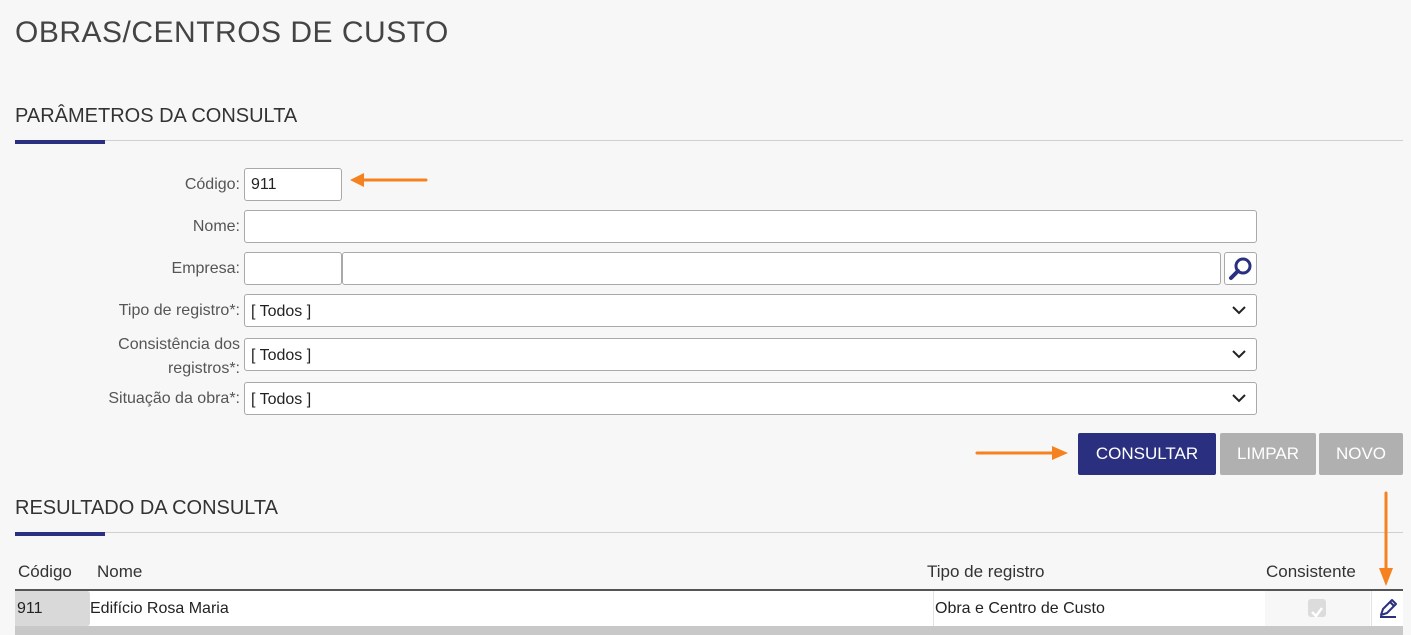  What do you see at coordinates (156, 116) in the screenshot?
I see `params-section-title: PARÂMETROS DA CONSULTA` at bounding box center [156, 116].